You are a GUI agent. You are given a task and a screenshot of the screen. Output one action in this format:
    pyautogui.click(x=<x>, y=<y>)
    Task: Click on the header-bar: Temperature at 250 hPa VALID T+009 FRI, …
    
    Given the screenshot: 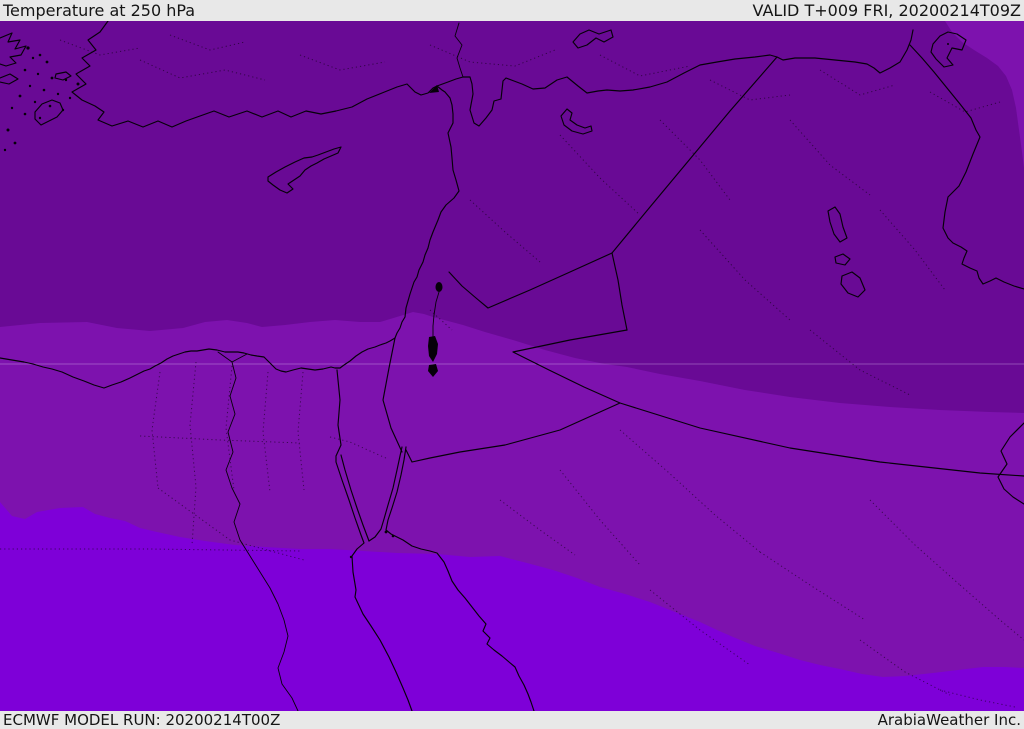 What is the action you would take?
    pyautogui.click(x=512, y=10)
    